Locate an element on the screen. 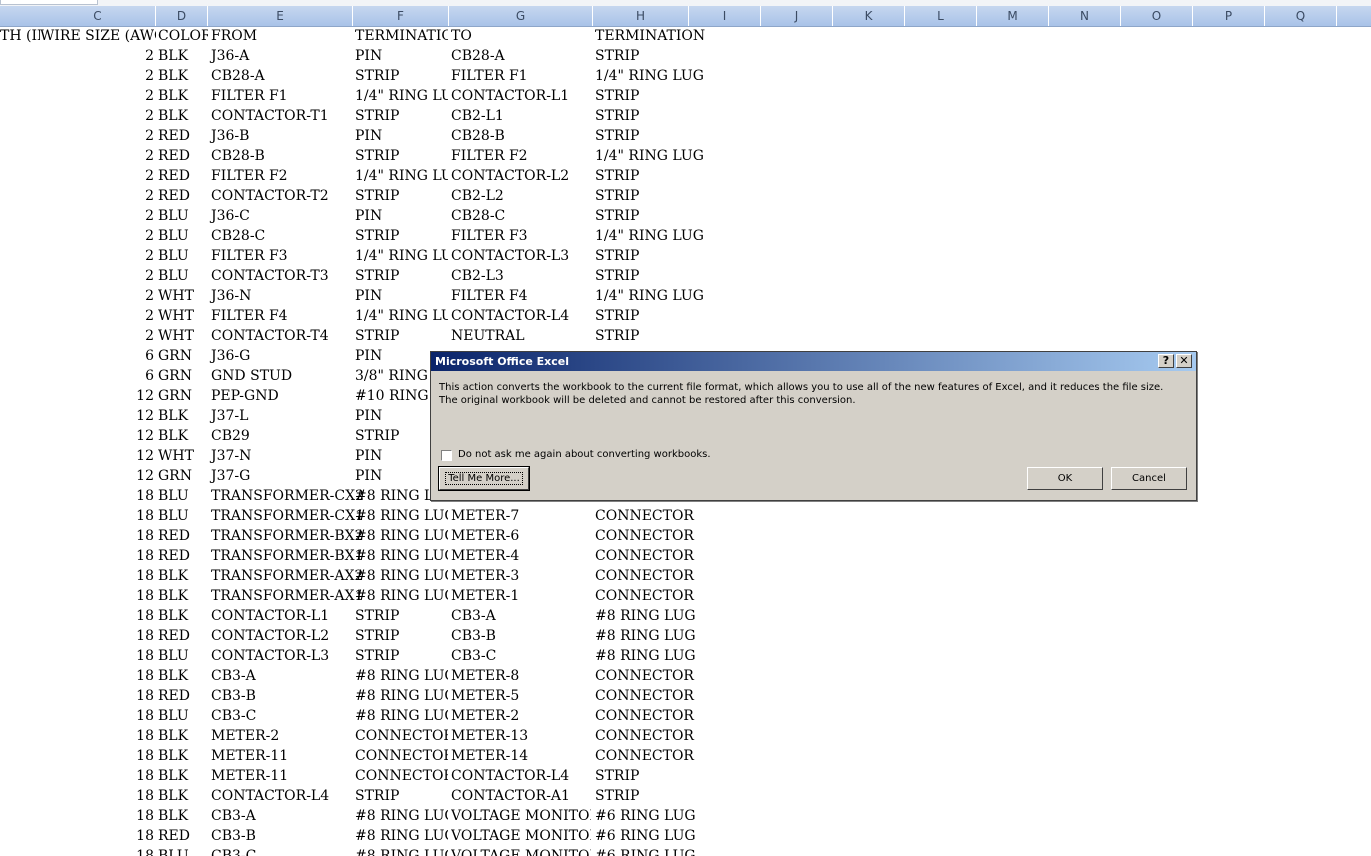 The height and width of the screenshot is (856, 1371). to-cell: METER-7 is located at coordinates (521, 516).